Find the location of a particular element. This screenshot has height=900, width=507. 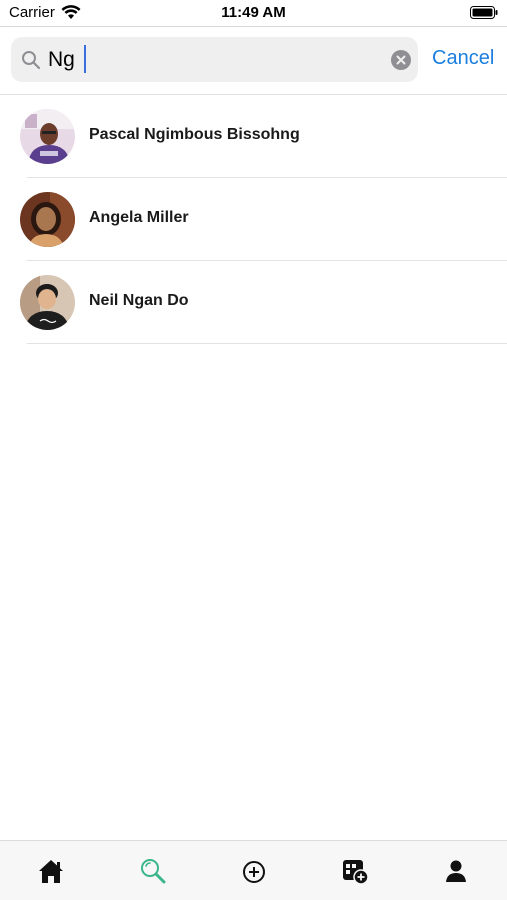

add-icon is located at coordinates (254, 871).